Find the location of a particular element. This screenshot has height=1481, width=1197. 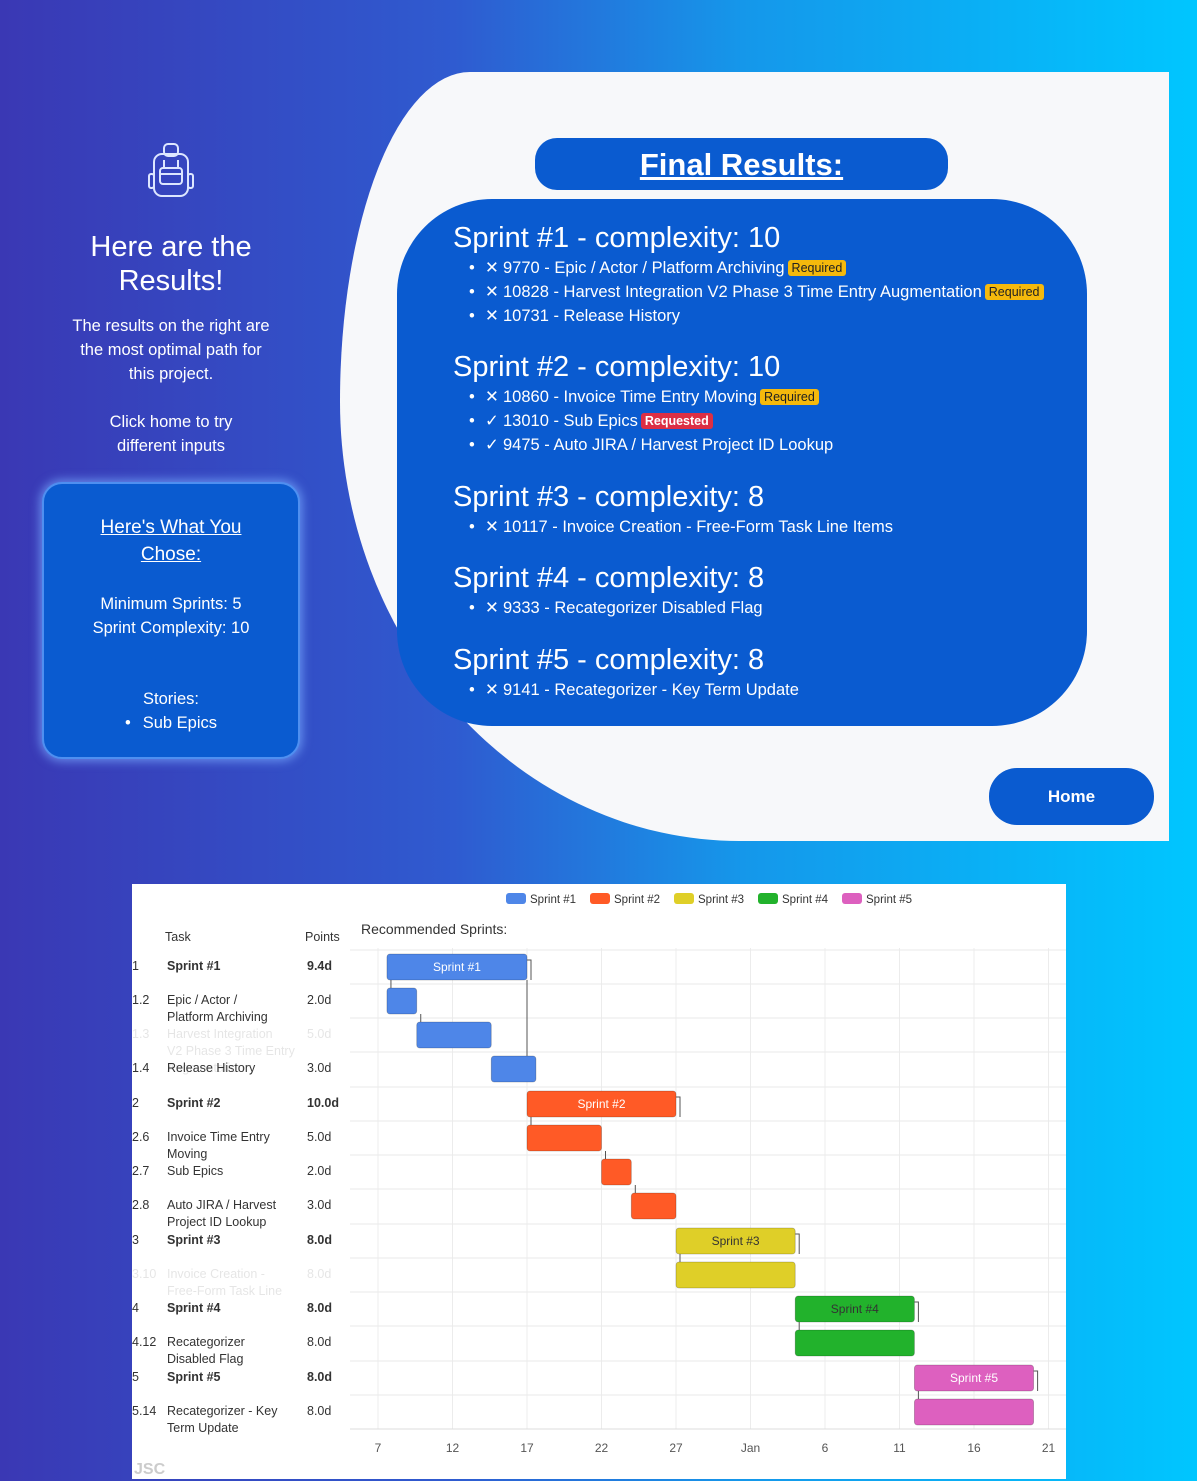

x-tick-label: 21 is located at coordinates (1049, 1448).